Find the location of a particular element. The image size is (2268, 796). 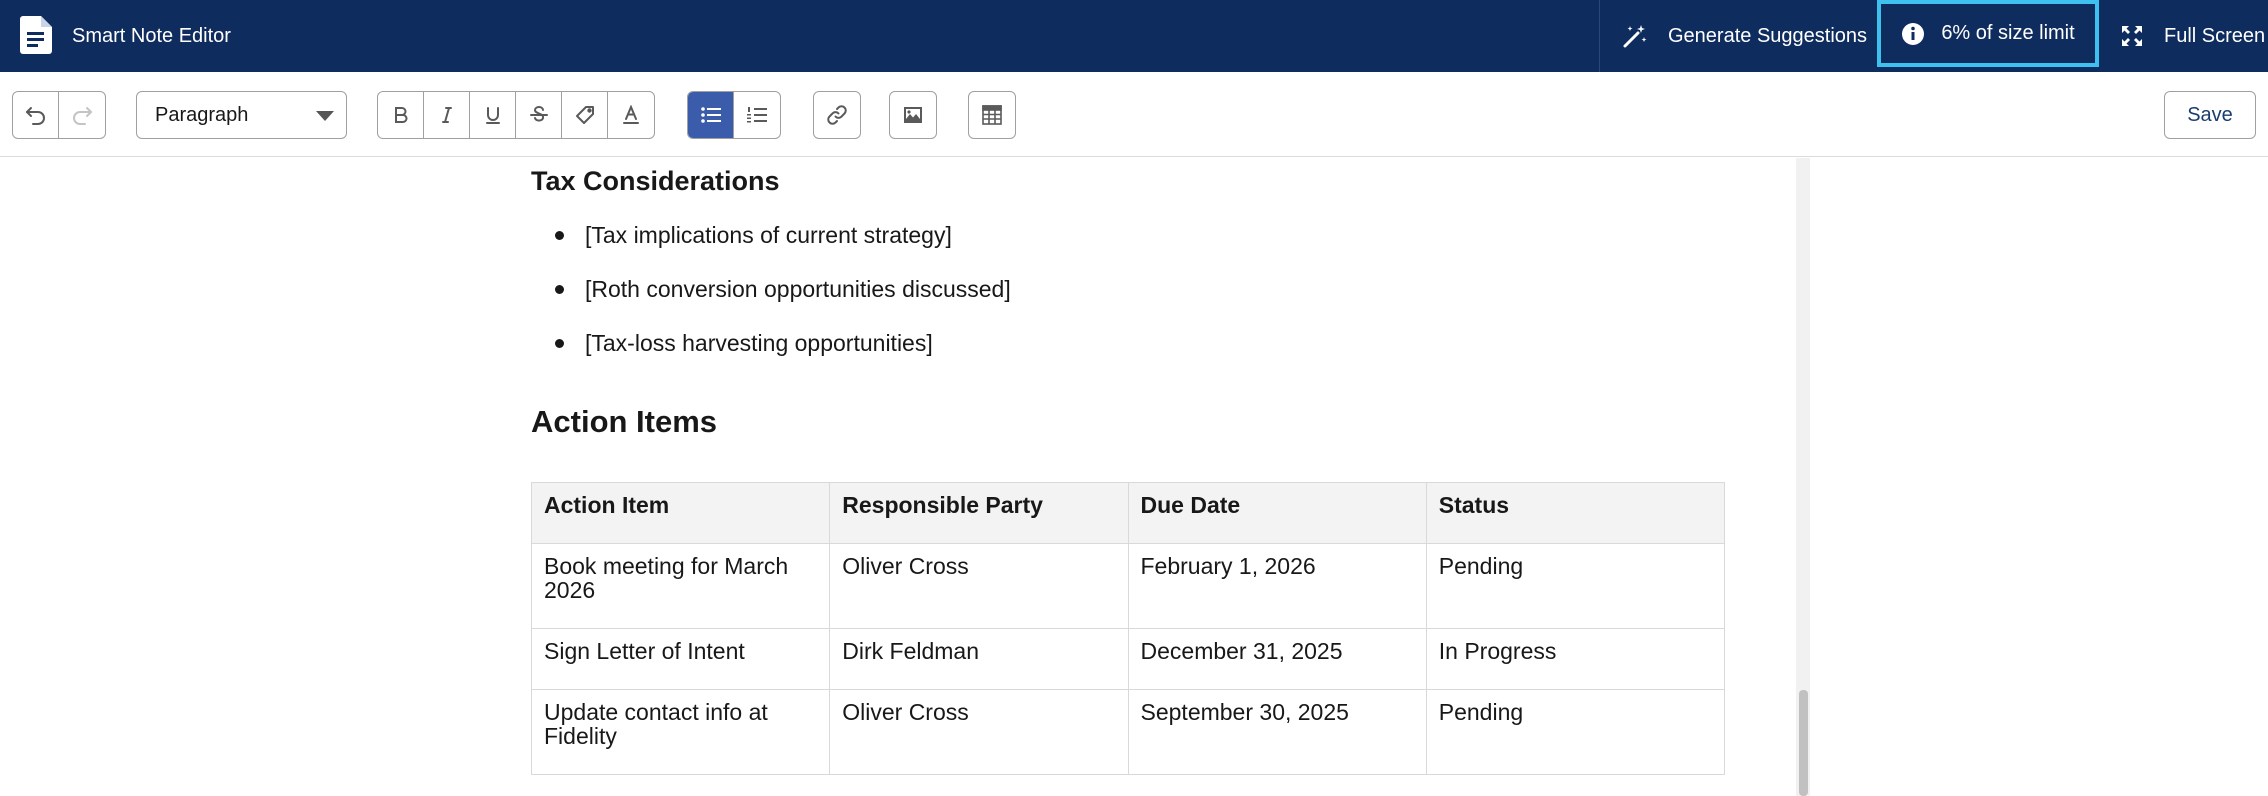

scrollbar-thumb is located at coordinates (1803, 743).